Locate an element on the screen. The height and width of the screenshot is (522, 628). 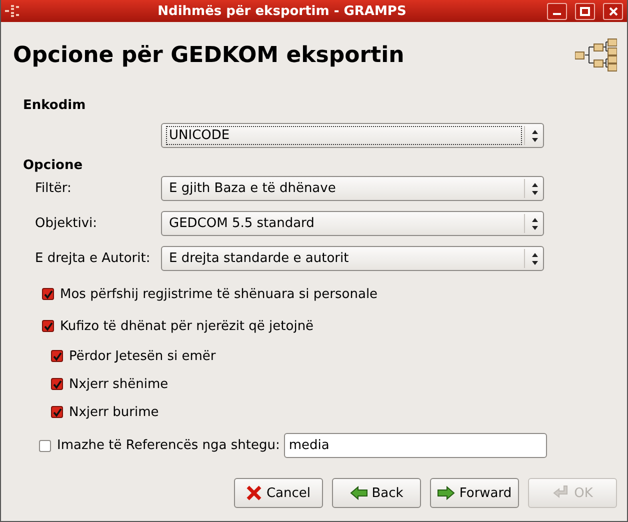
forward-button: Forward is located at coordinates (474, 493).